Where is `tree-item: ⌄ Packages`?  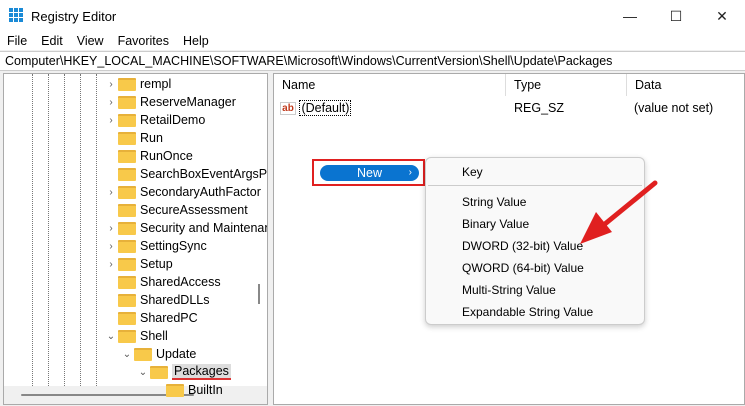
tree-item: ⌄ Packages is located at coordinates (183, 372).